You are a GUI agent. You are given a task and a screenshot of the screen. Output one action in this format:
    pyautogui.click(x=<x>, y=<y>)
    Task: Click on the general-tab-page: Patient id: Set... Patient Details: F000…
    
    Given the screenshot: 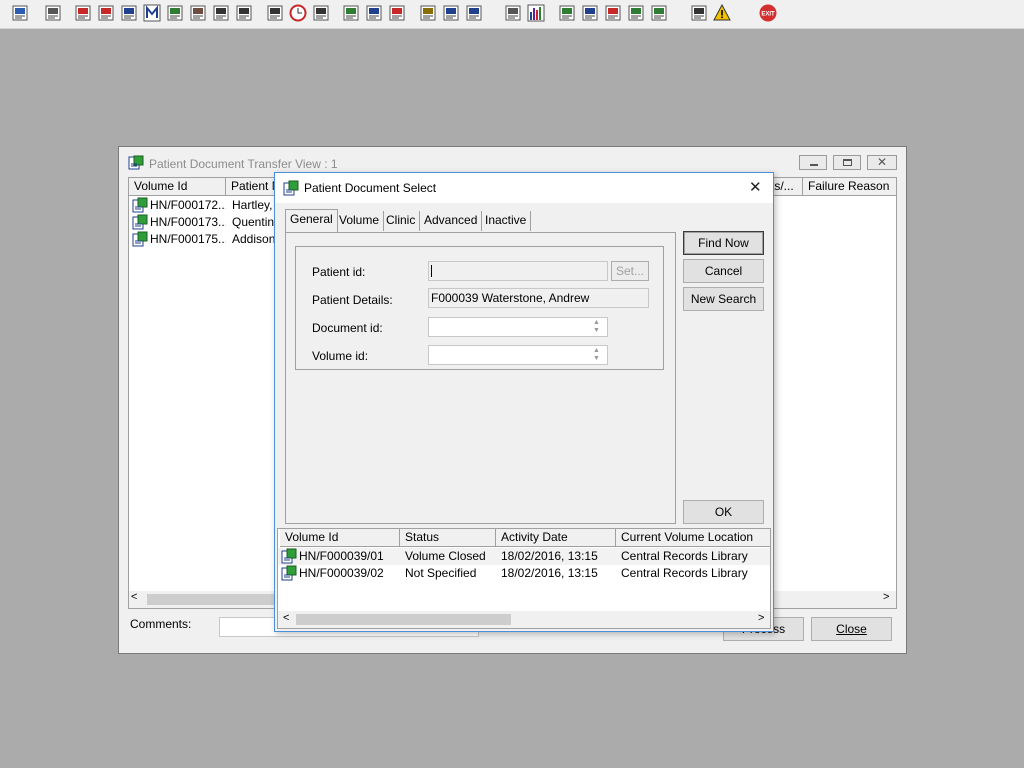 What is the action you would take?
    pyautogui.click(x=480, y=378)
    